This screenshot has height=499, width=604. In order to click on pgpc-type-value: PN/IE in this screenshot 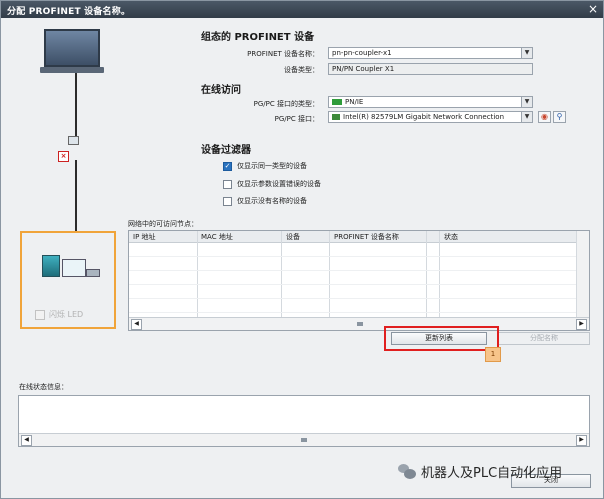, I will do `click(354, 102)`.